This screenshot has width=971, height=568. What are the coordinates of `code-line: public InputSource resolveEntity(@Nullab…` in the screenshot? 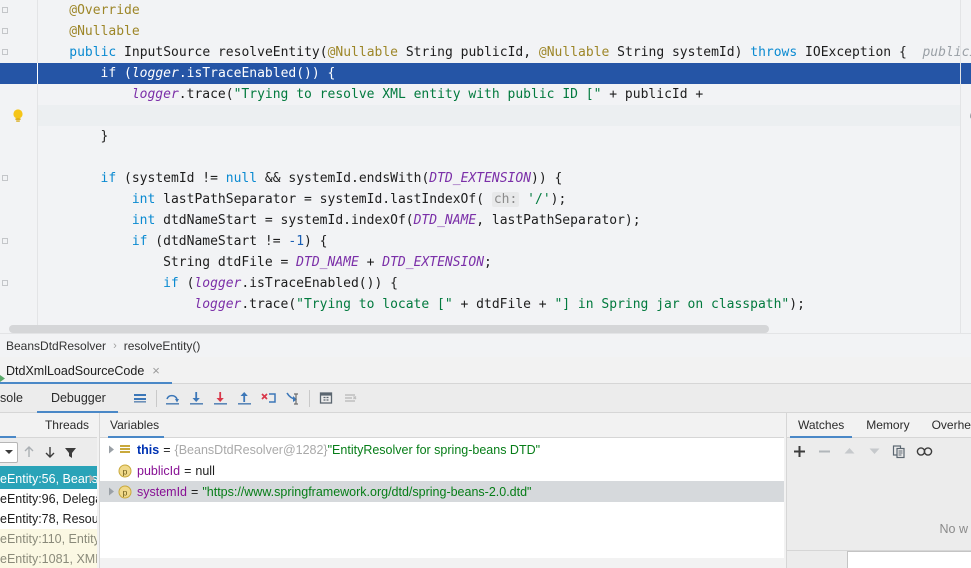 It's located at (485, 52).